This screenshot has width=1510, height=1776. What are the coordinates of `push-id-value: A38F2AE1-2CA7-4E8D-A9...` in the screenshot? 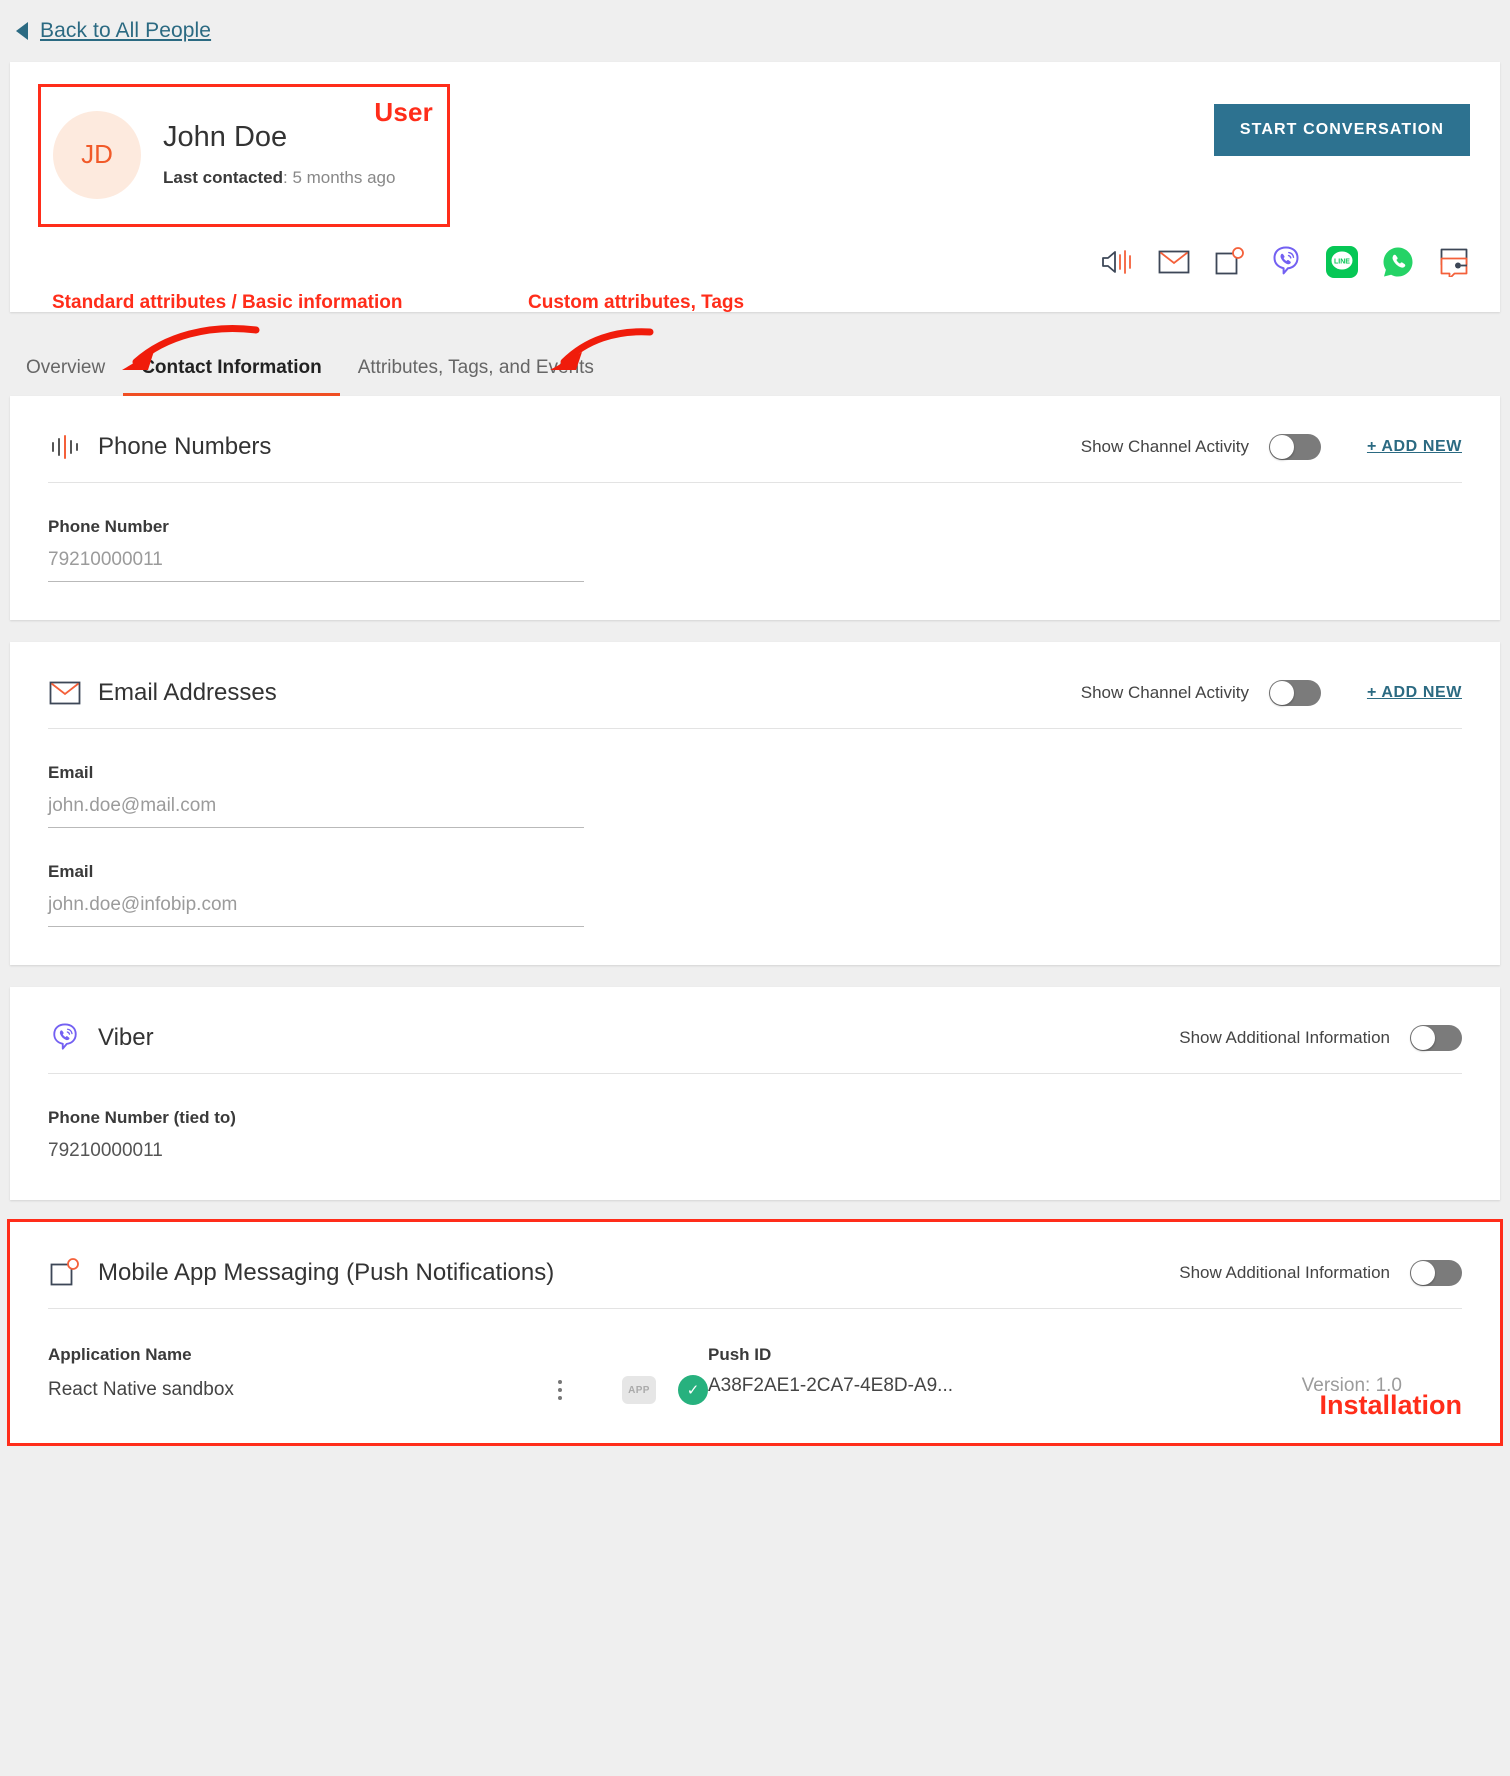 It's located at (831, 1385).